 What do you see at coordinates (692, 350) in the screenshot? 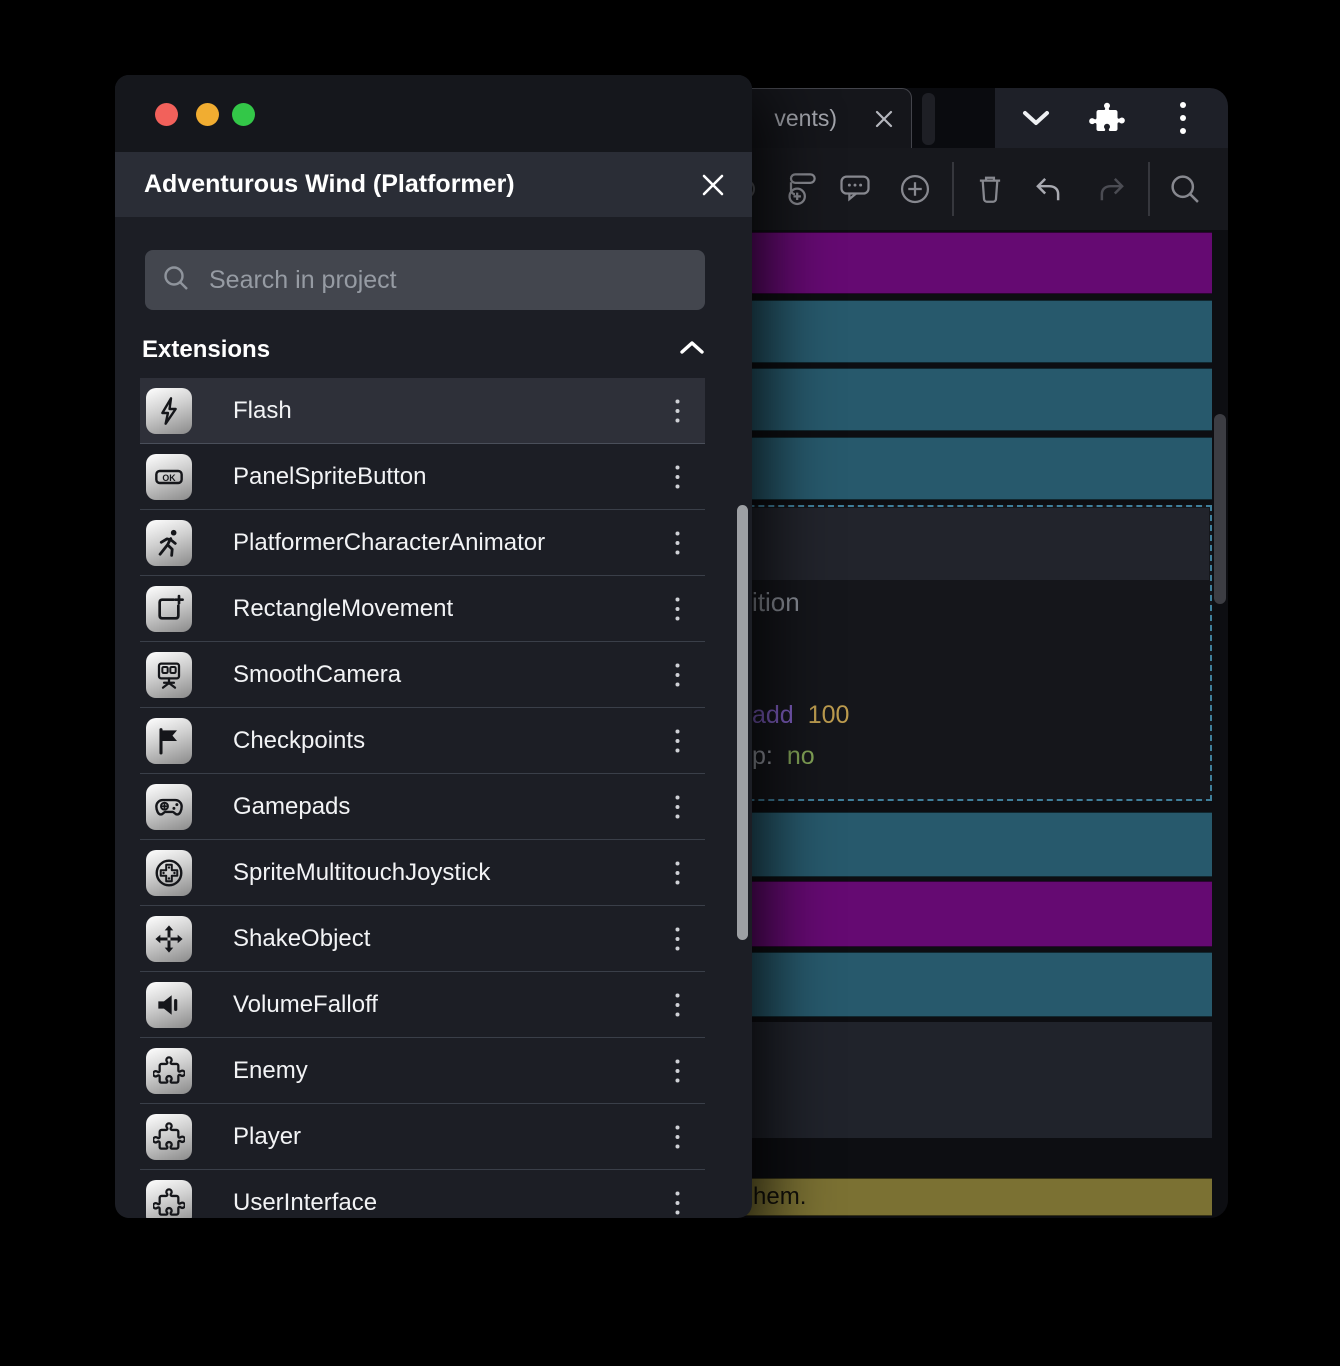
I see `chevron-up-icon` at bounding box center [692, 350].